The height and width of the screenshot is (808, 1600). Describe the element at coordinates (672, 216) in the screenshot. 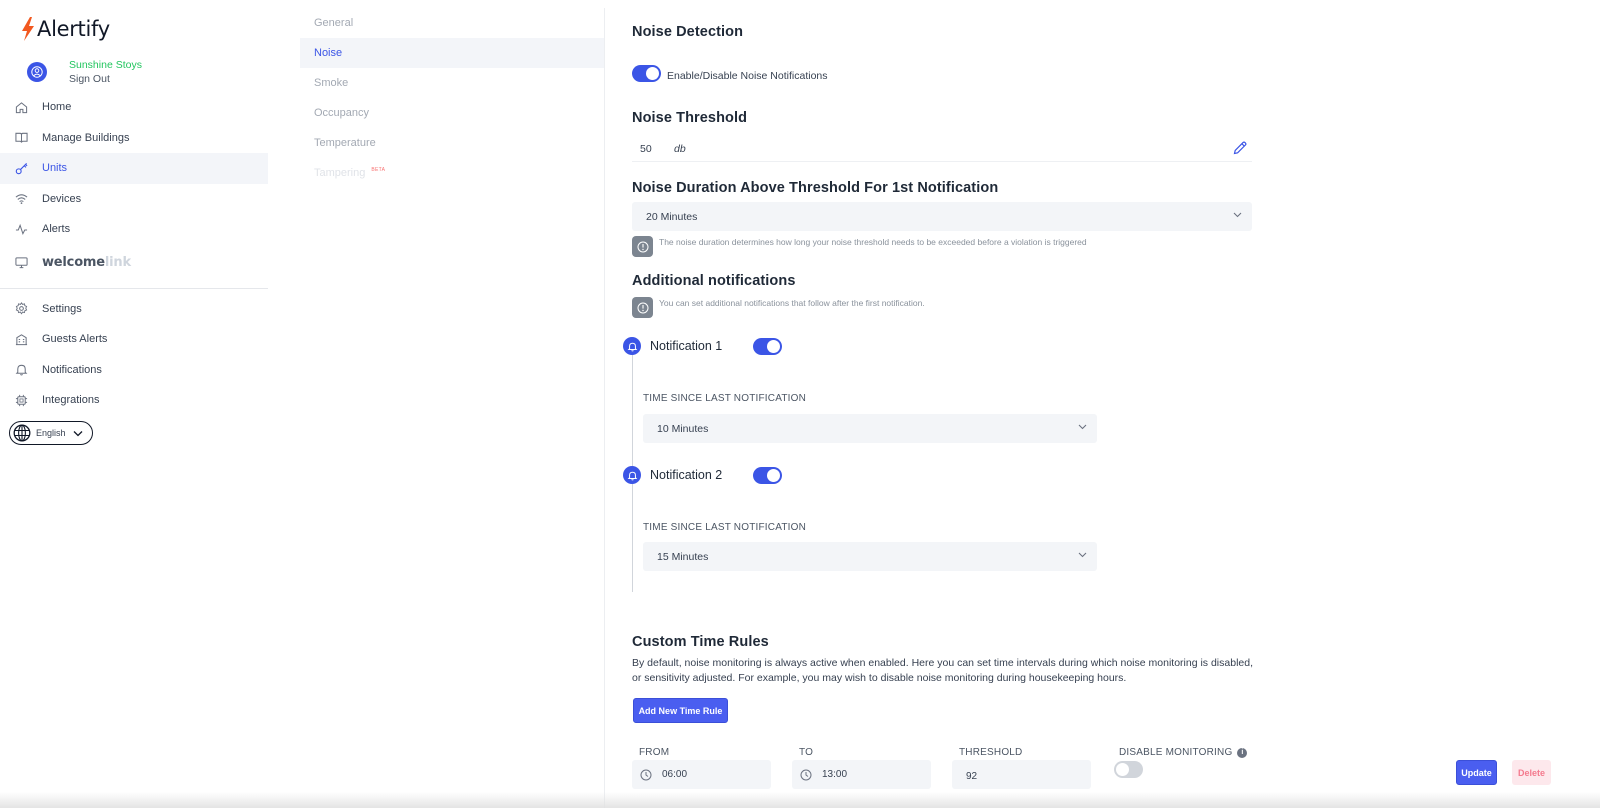

I see `noise-duration-value: 20 Minutes` at that location.